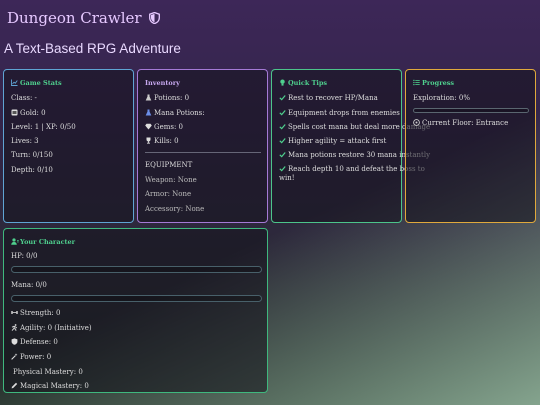 This screenshot has height=405, width=540. What do you see at coordinates (32, 155) in the screenshot?
I see `turn-value: Turn: 0/150` at bounding box center [32, 155].